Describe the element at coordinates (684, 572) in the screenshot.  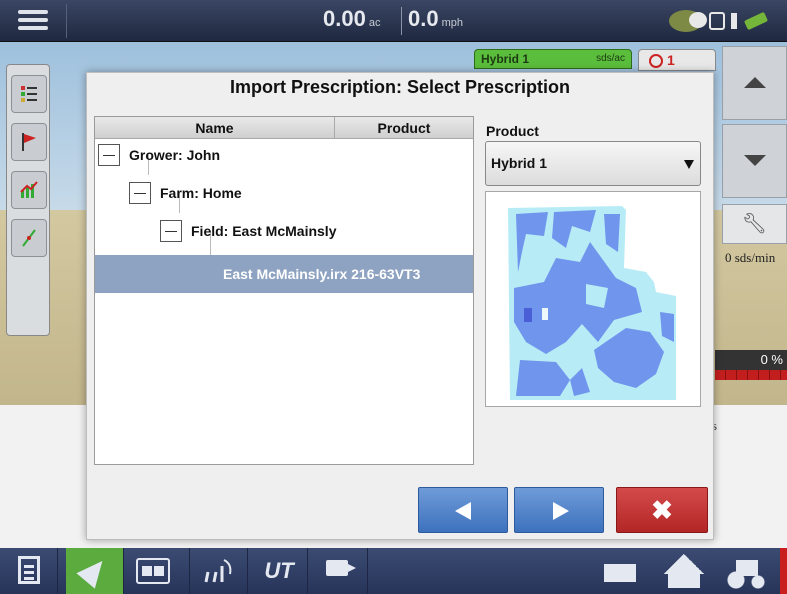
I see `shed-icon` at that location.